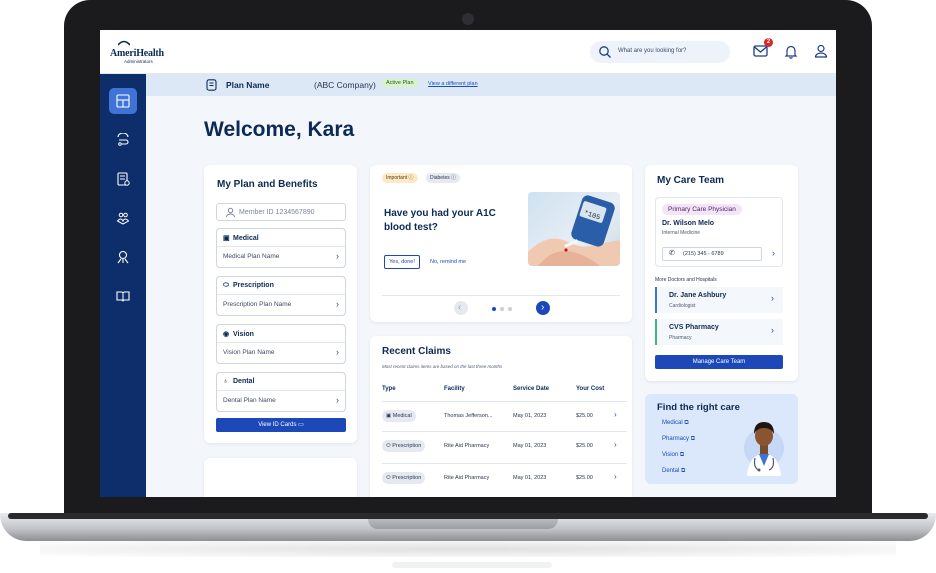  Describe the element at coordinates (454, 178) in the screenshot. I see `info-icon: ⓘ` at that location.